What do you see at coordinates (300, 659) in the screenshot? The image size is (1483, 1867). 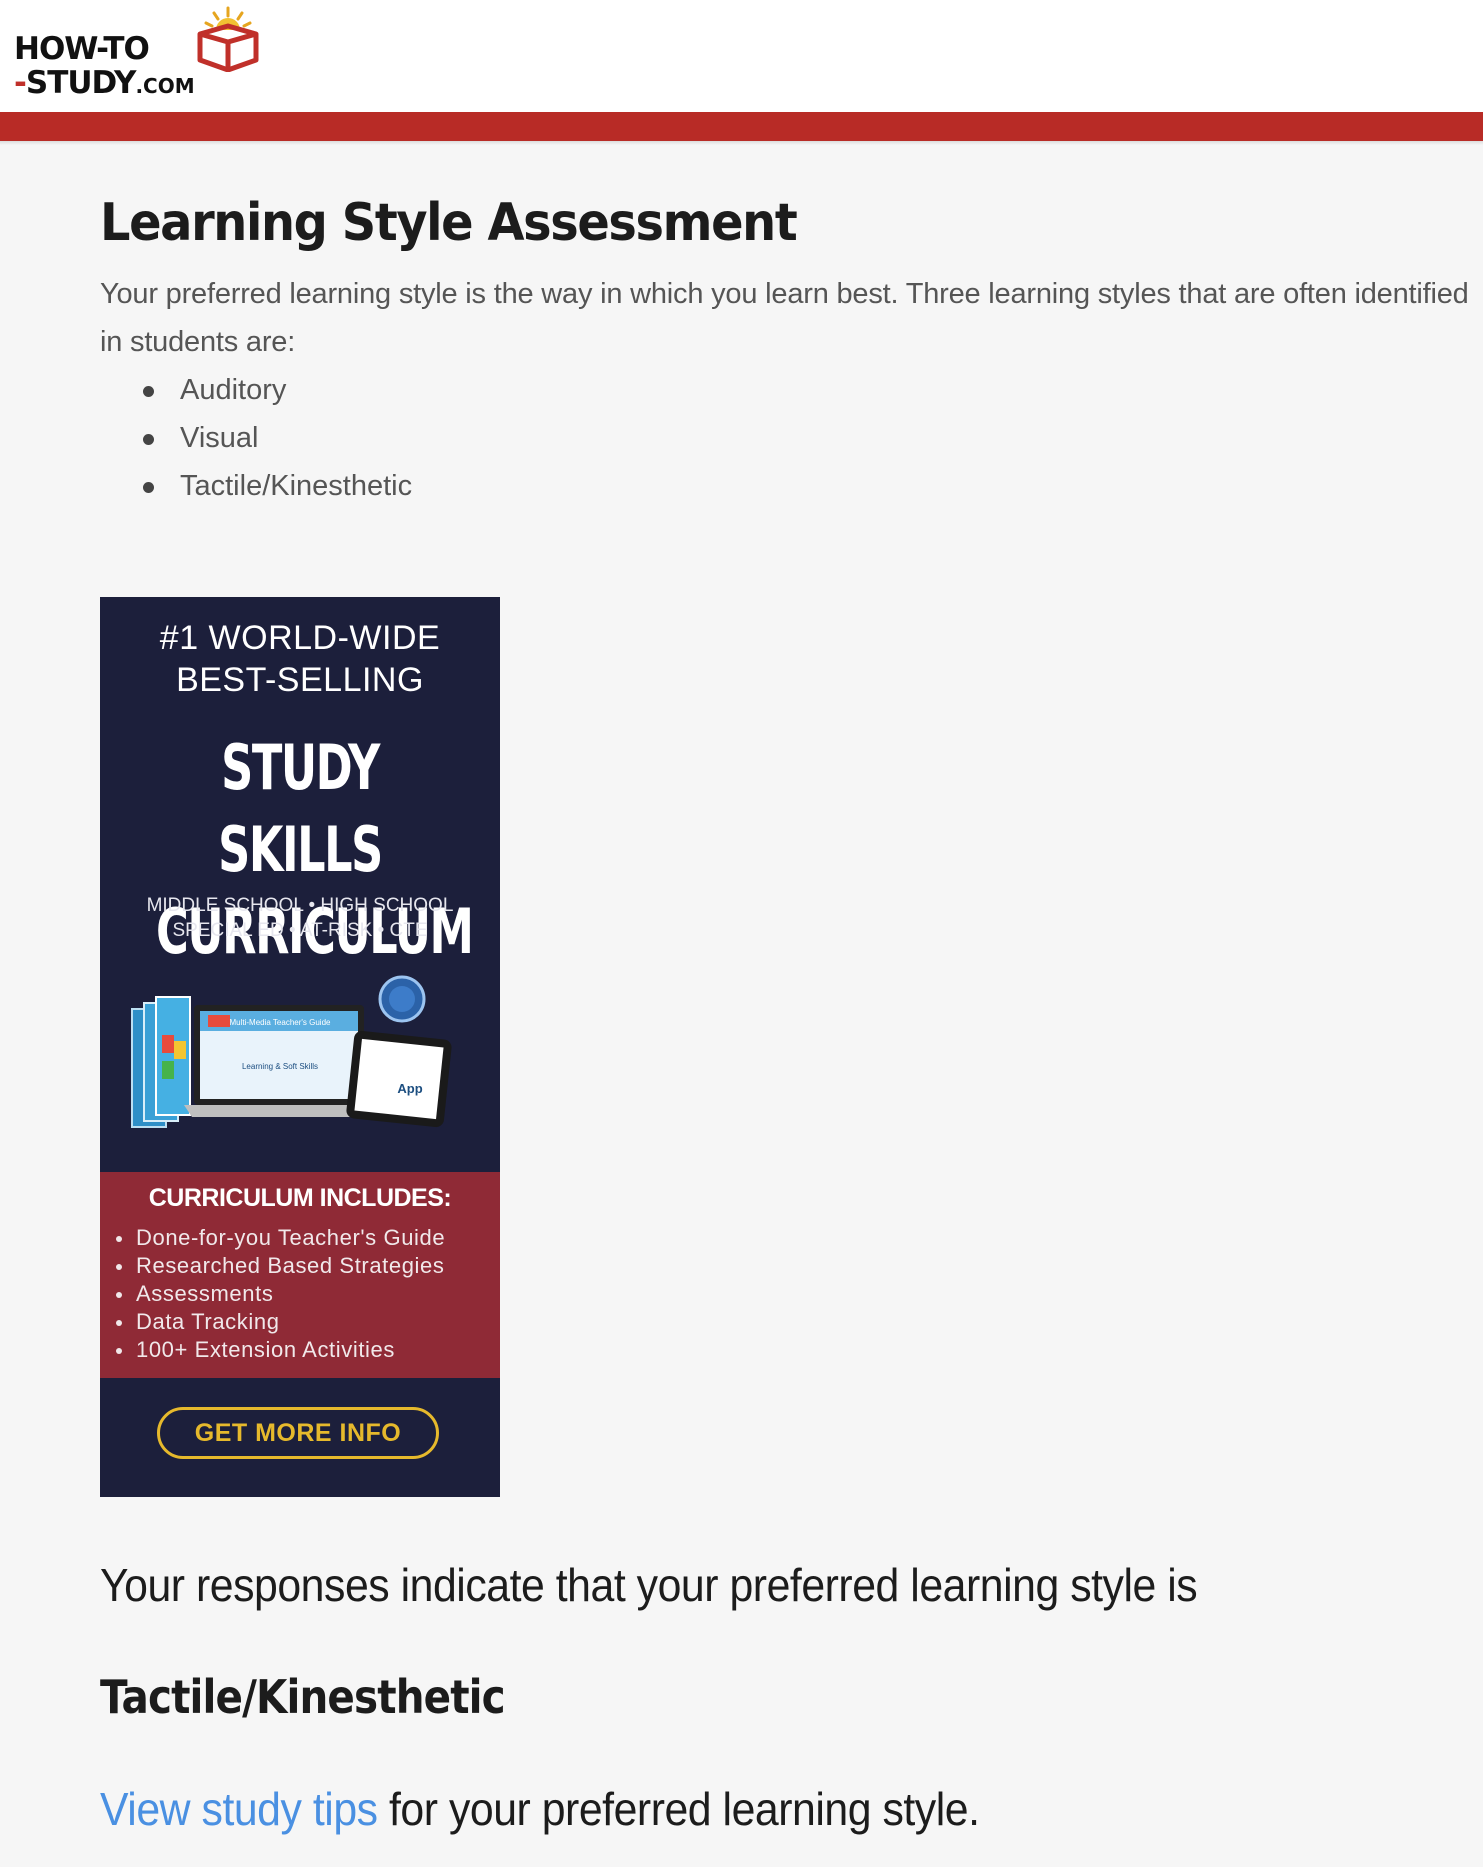 I see `ad-tagline: #1 WORLD-WIDE BEST-SELLING` at bounding box center [300, 659].